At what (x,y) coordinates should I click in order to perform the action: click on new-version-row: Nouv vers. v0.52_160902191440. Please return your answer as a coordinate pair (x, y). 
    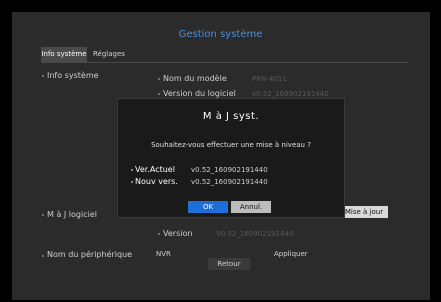
    Looking at the image, I should click on (201, 181).